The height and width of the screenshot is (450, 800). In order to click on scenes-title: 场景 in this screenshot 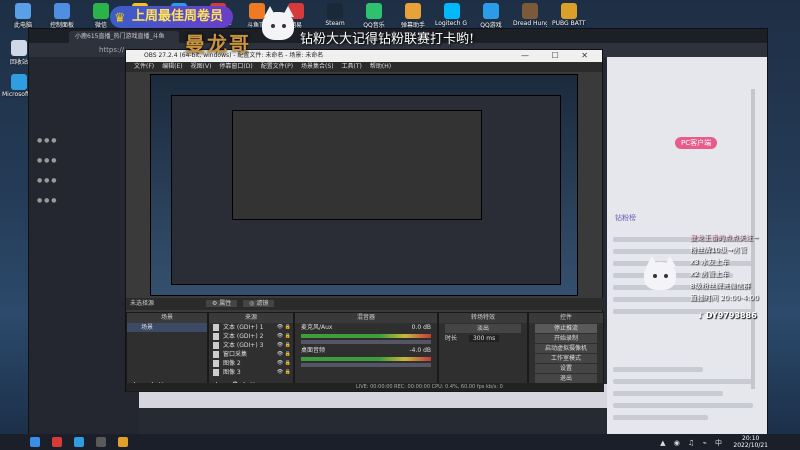, I will do `click(167, 318)`.